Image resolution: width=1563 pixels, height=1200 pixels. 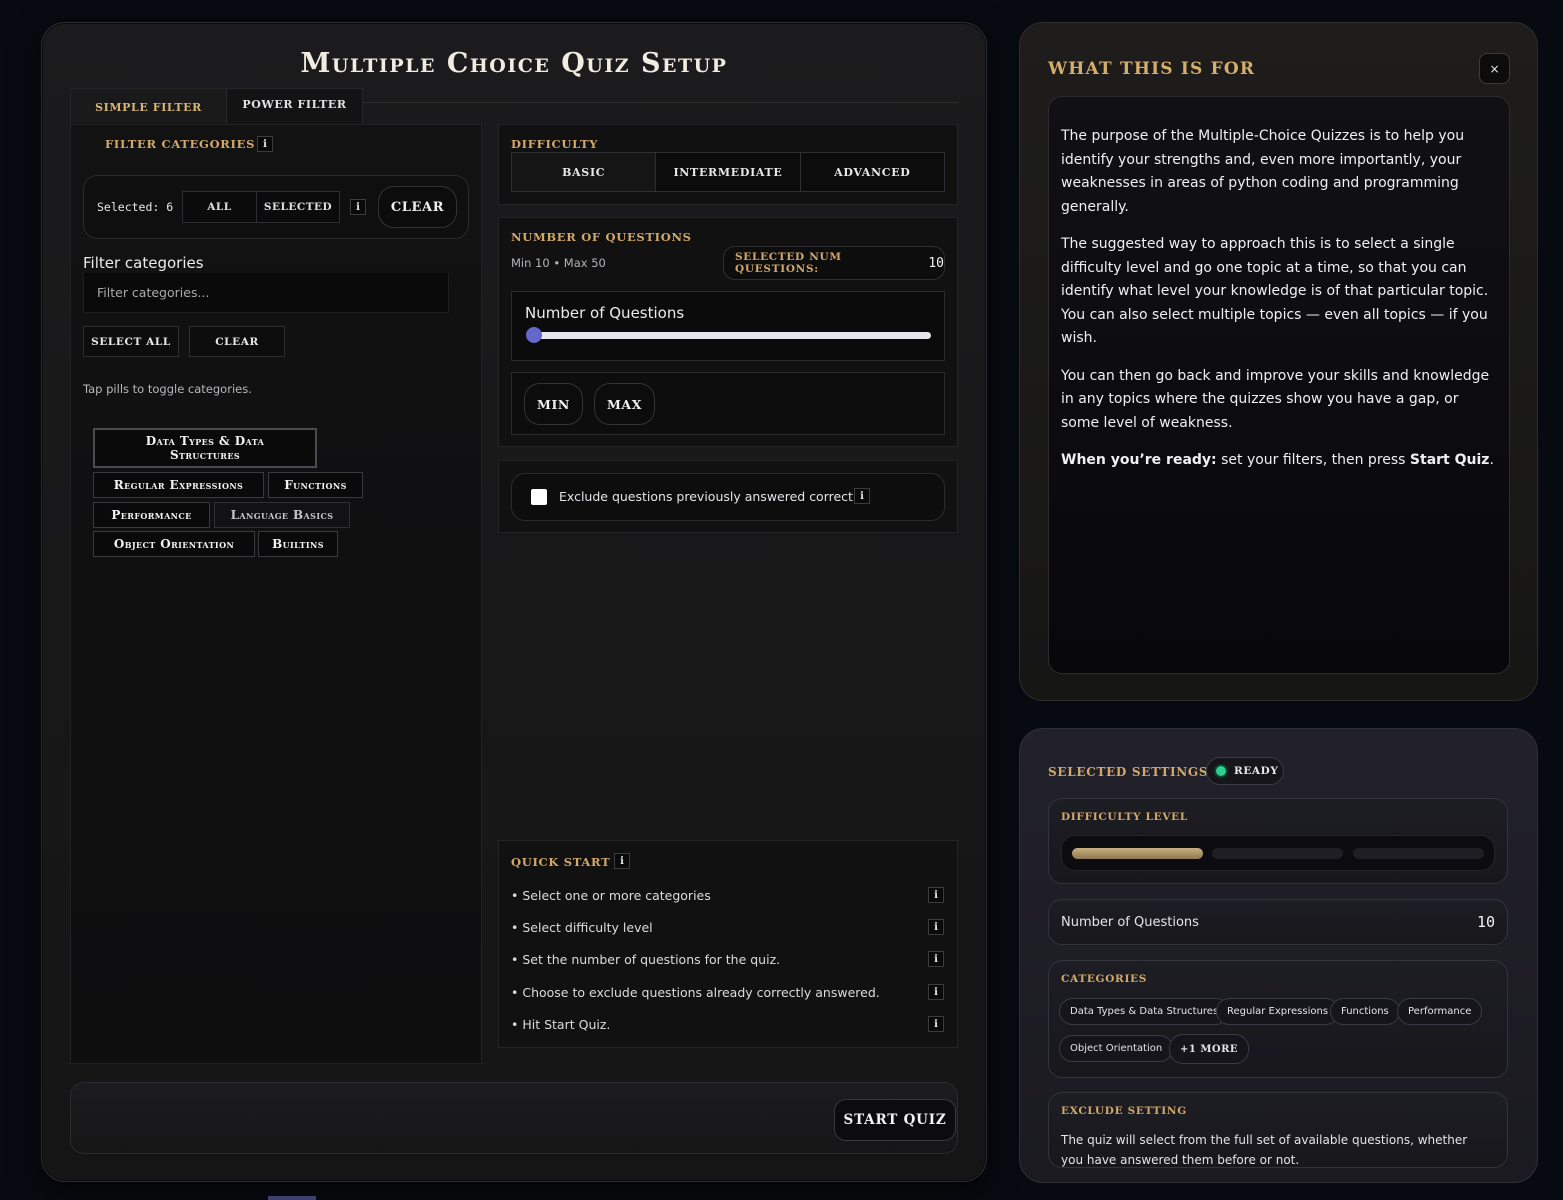 What do you see at coordinates (553, 404) in the screenshot?
I see `min-button: Min` at bounding box center [553, 404].